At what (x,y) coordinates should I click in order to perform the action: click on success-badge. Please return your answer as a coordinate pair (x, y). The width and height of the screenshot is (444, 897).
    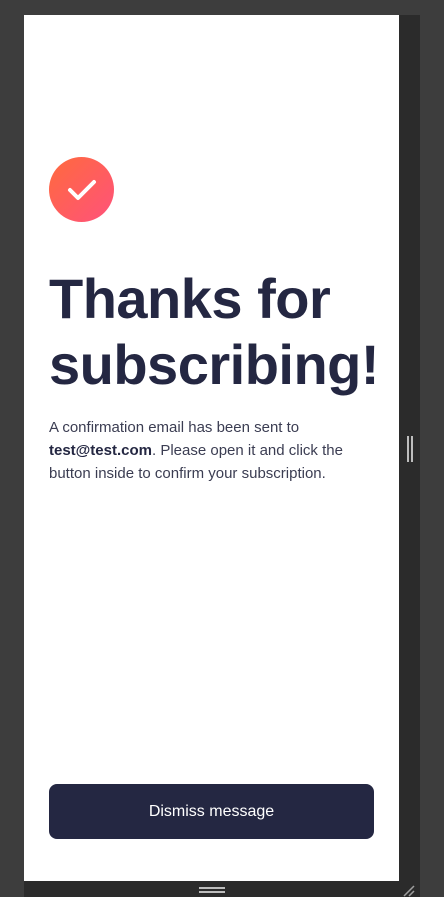
    Looking at the image, I should click on (81, 189).